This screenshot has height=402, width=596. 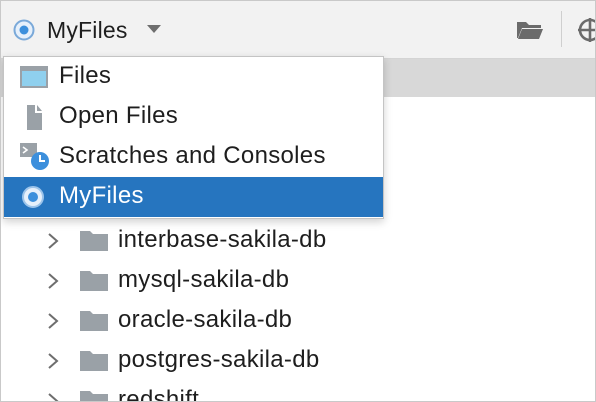 I want to click on menu-item-open-files: Open Files, so click(x=193, y=117).